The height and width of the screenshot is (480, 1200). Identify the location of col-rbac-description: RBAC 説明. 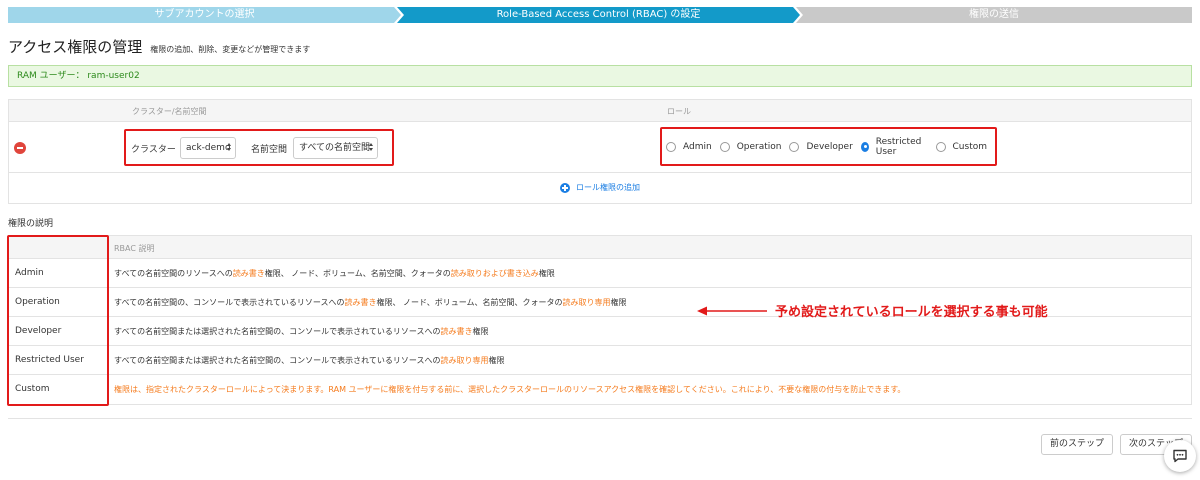
(134, 248).